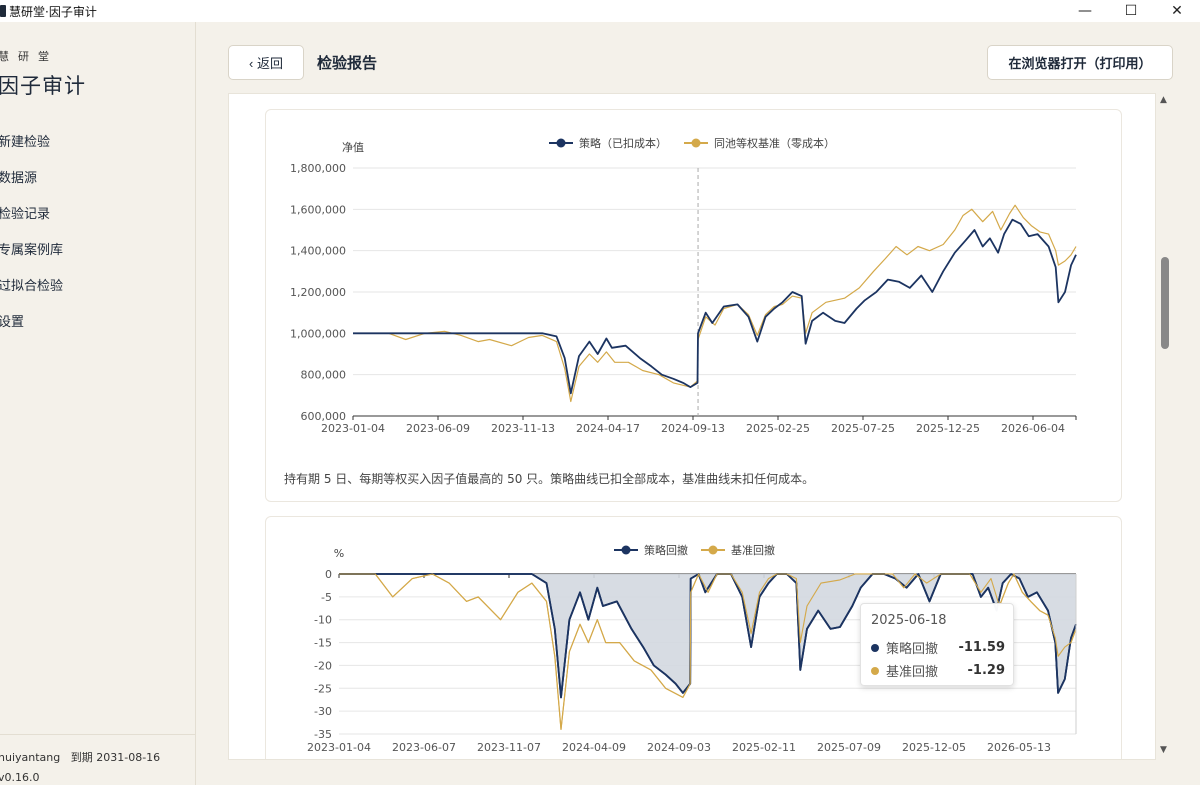  Describe the element at coordinates (31, 186) in the screenshot. I see `sidebar-item-data-source: 数据源` at that location.